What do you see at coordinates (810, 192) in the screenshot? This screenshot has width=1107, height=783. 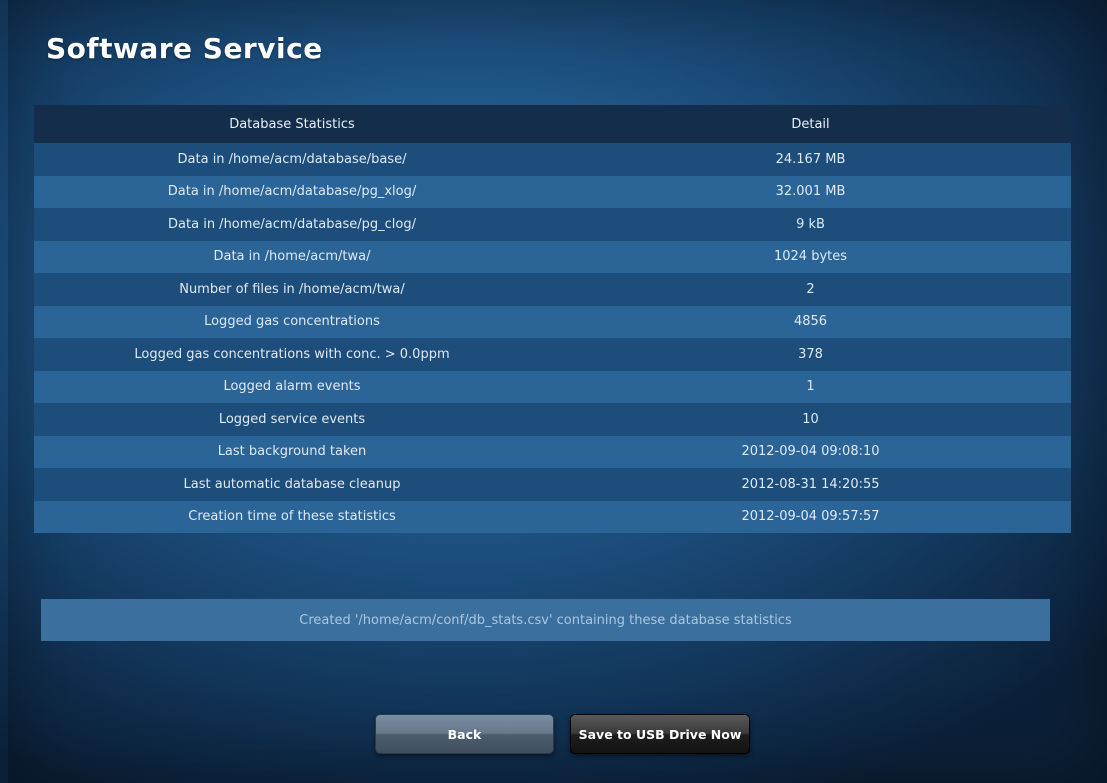 I see `row-value: 32.001 MB` at bounding box center [810, 192].